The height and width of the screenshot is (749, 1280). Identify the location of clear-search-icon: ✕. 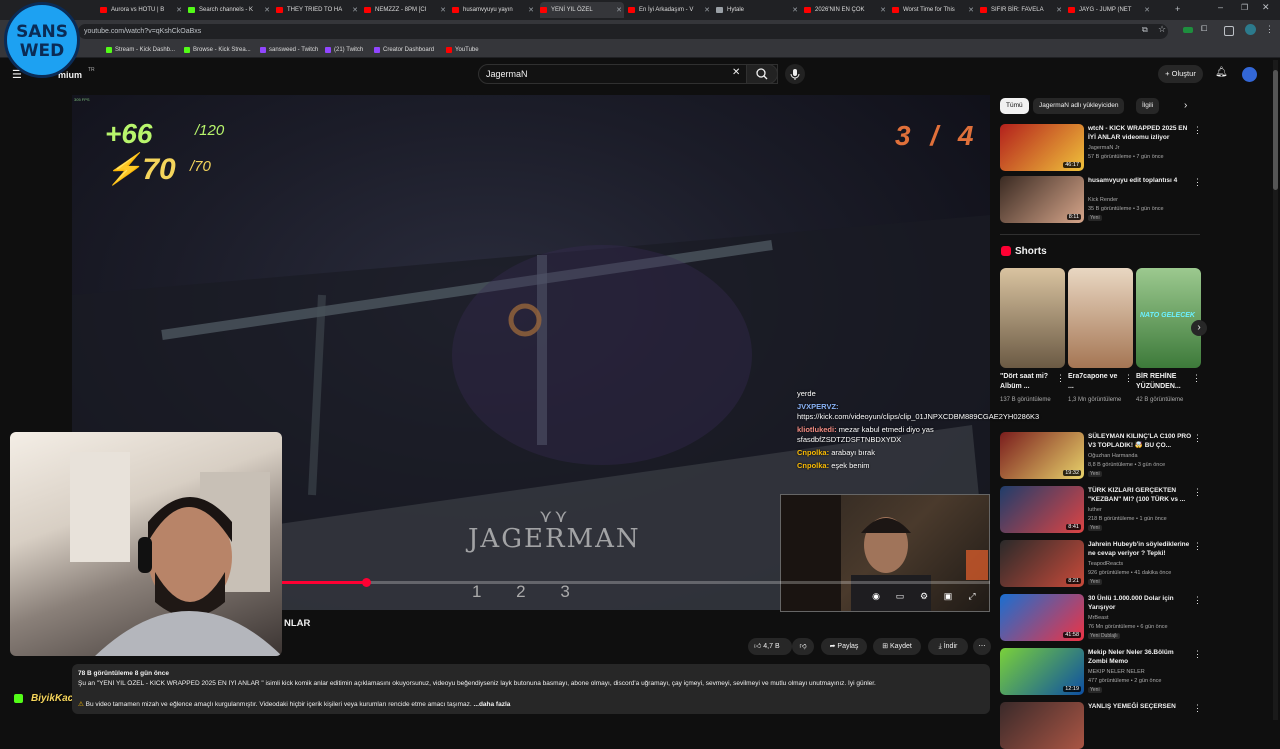
(736, 72).